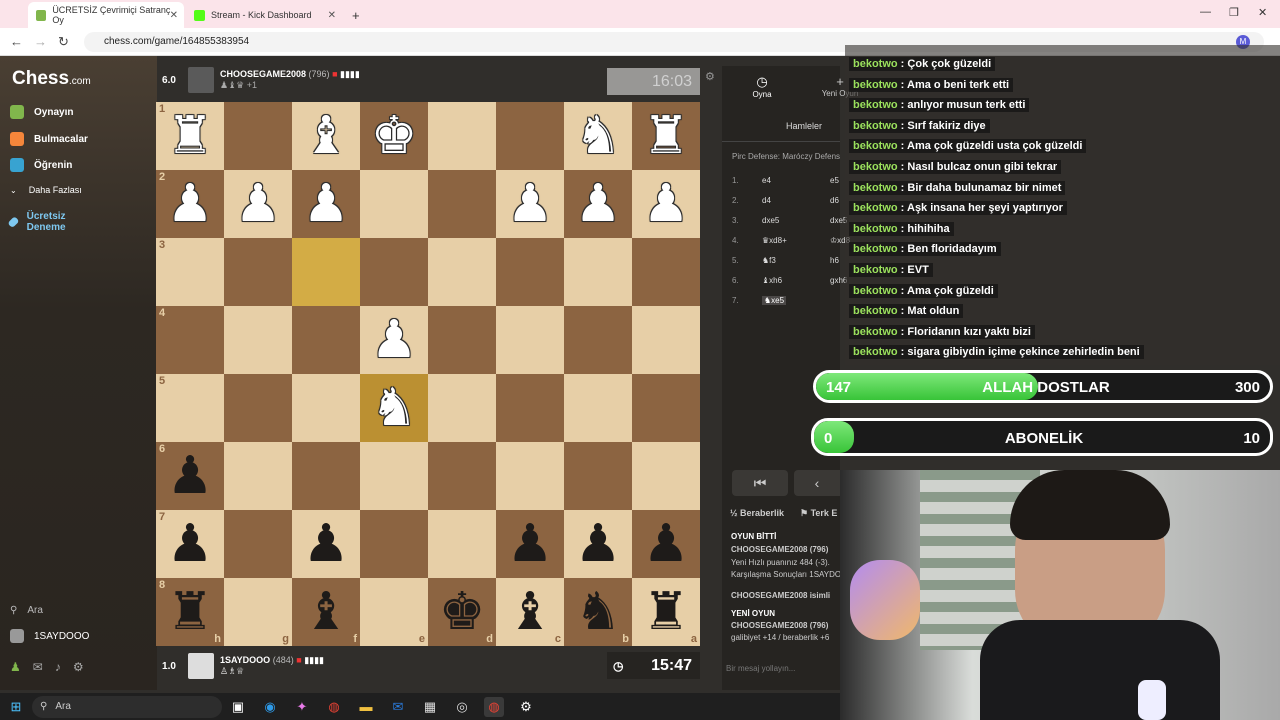  What do you see at coordinates (270, 707) in the screenshot?
I see `edge-icon: ◉` at bounding box center [270, 707].